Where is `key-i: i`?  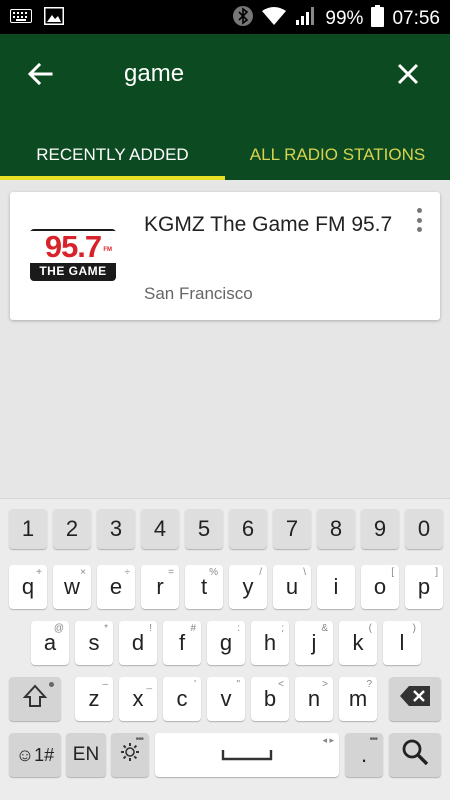
key-i: i is located at coordinates (336, 587).